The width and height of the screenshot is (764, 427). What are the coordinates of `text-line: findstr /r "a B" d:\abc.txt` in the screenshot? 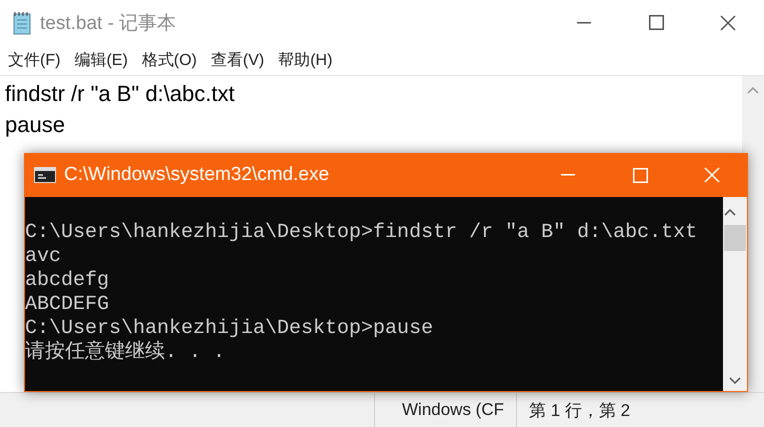 It's located at (120, 94).